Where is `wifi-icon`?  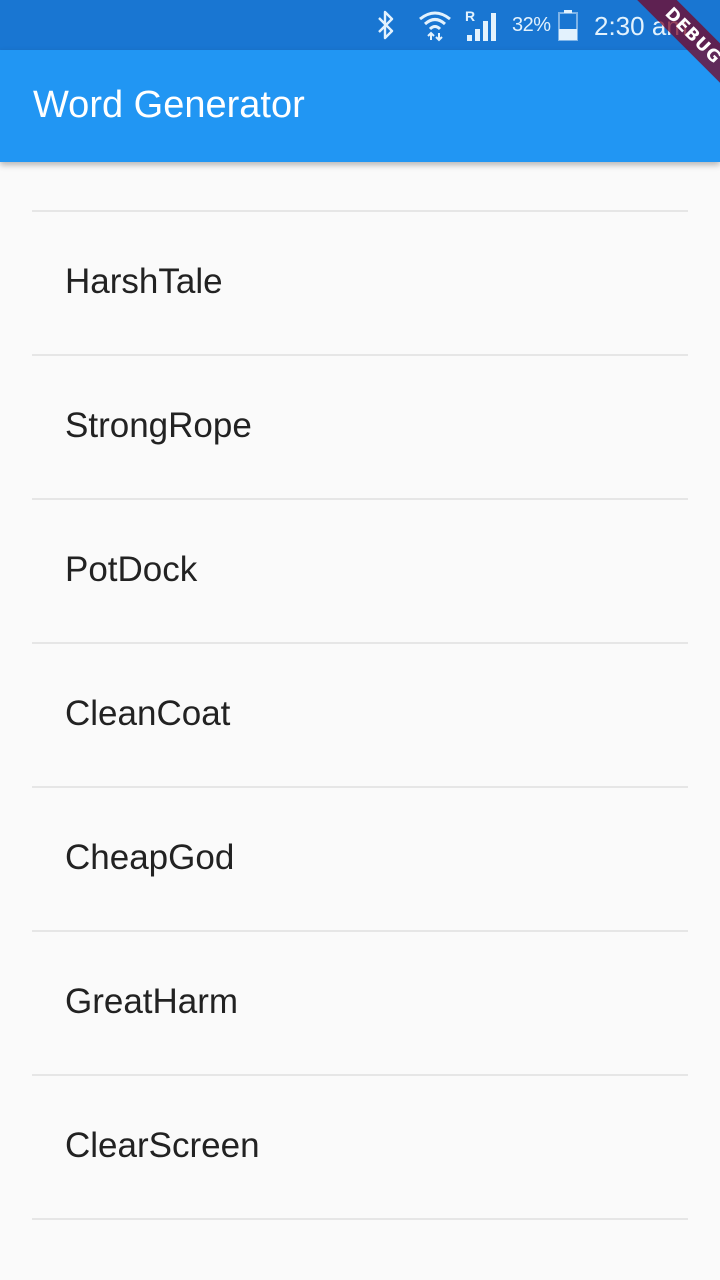
wifi-icon is located at coordinates (435, 25).